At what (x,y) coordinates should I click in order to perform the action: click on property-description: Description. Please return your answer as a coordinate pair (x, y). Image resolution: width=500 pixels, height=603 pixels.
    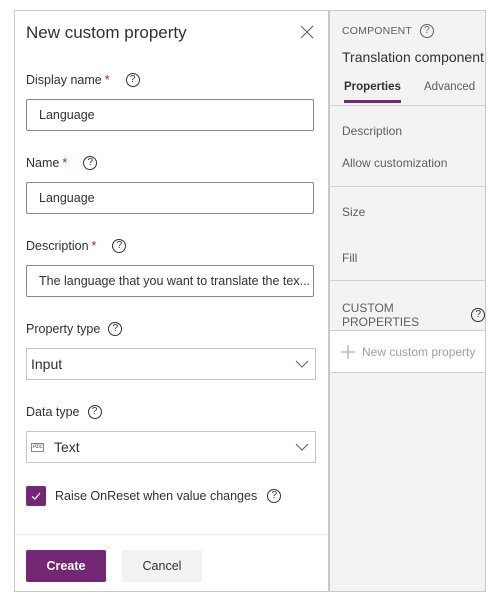
    Looking at the image, I should click on (372, 131).